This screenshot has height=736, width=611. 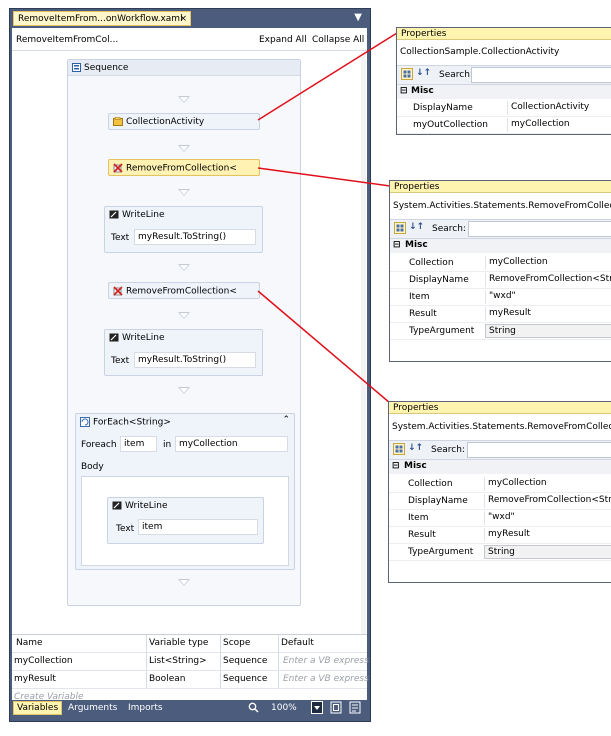 What do you see at coordinates (504, 125) in the screenshot?
I see `property-row: myOutCollection myCollection` at bounding box center [504, 125].